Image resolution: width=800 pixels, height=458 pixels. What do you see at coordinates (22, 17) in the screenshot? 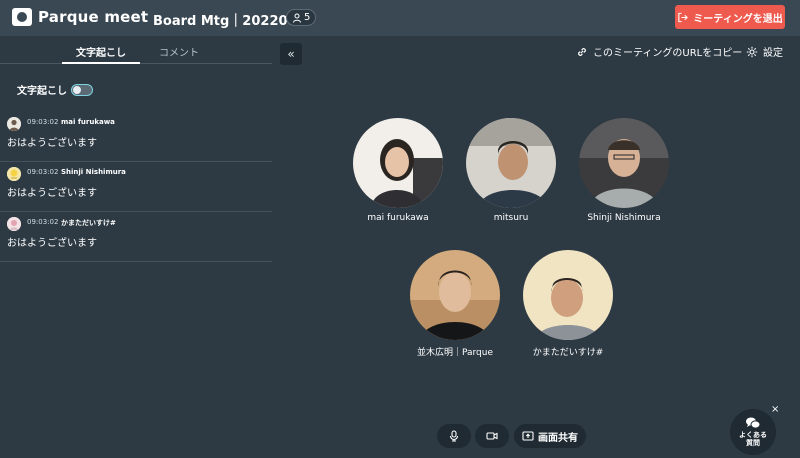
I see `logo-icon` at bounding box center [22, 17].